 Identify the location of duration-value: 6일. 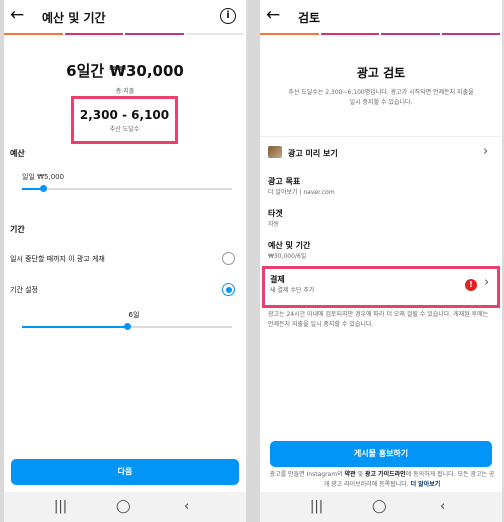
(134, 315).